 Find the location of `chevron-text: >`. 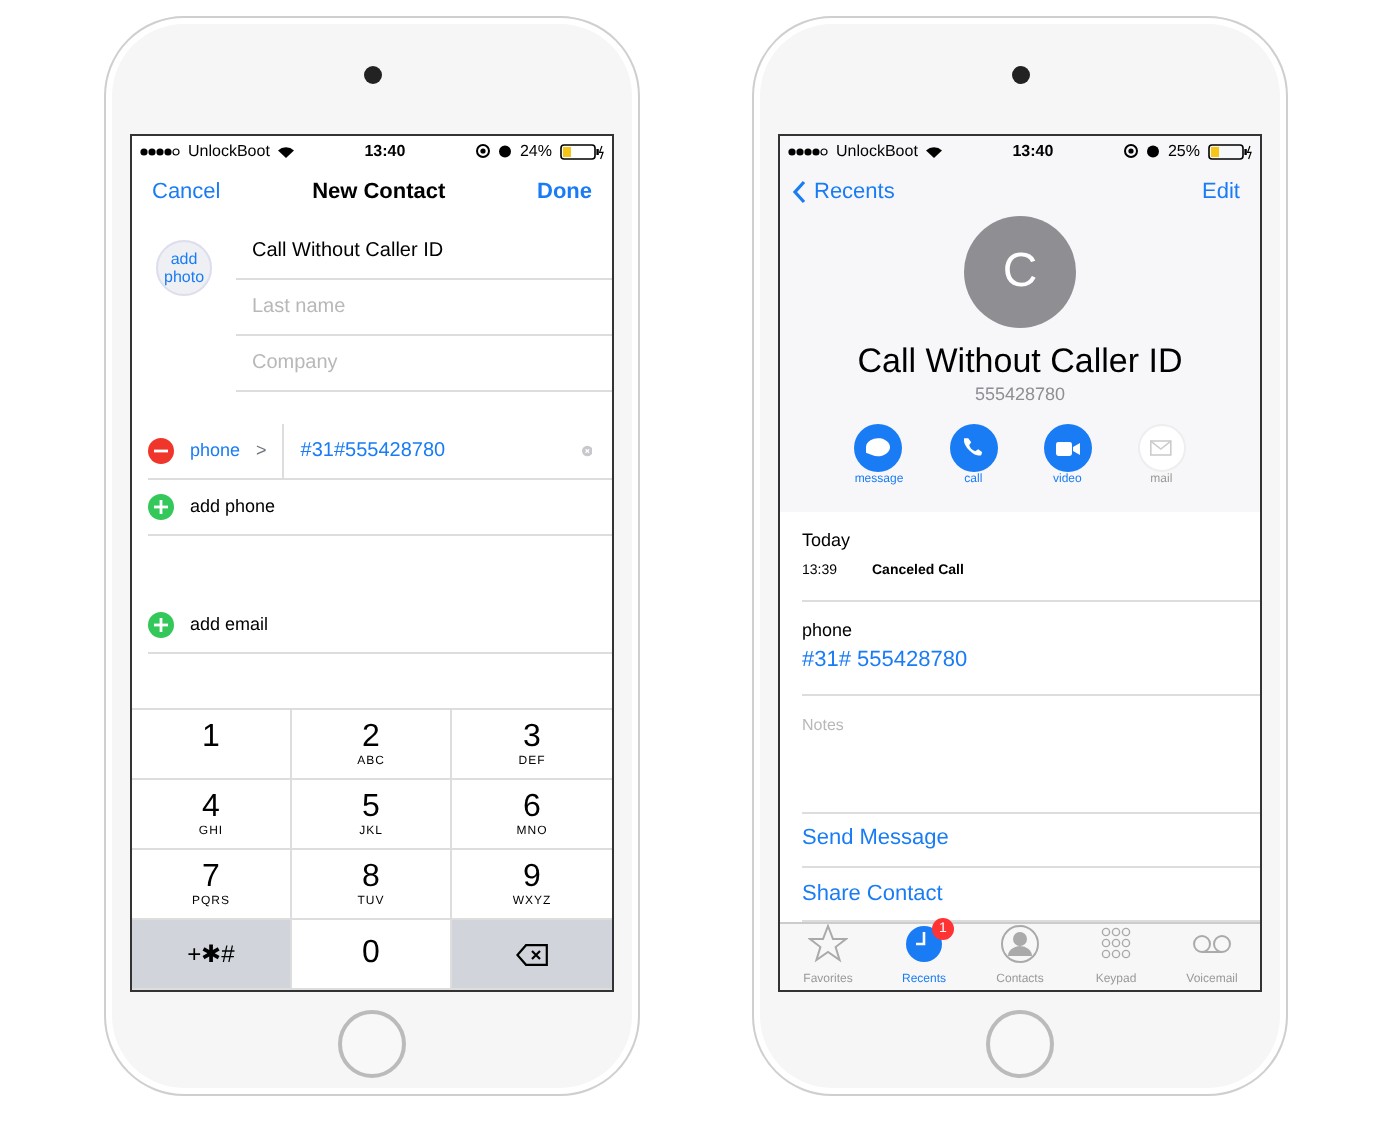

chevron-text: > is located at coordinates (261, 450).